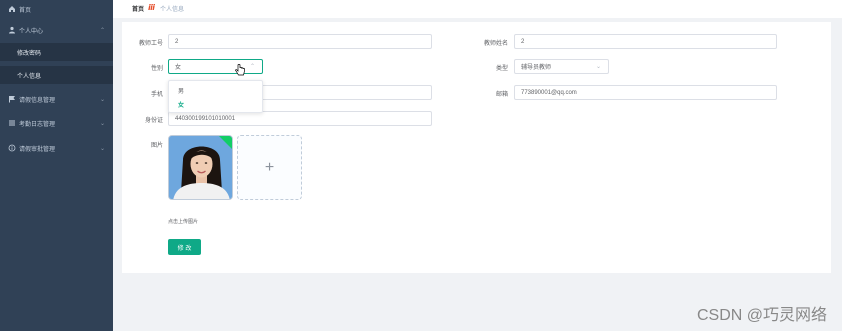  I want to click on gender-value: 女, so click(178, 68).